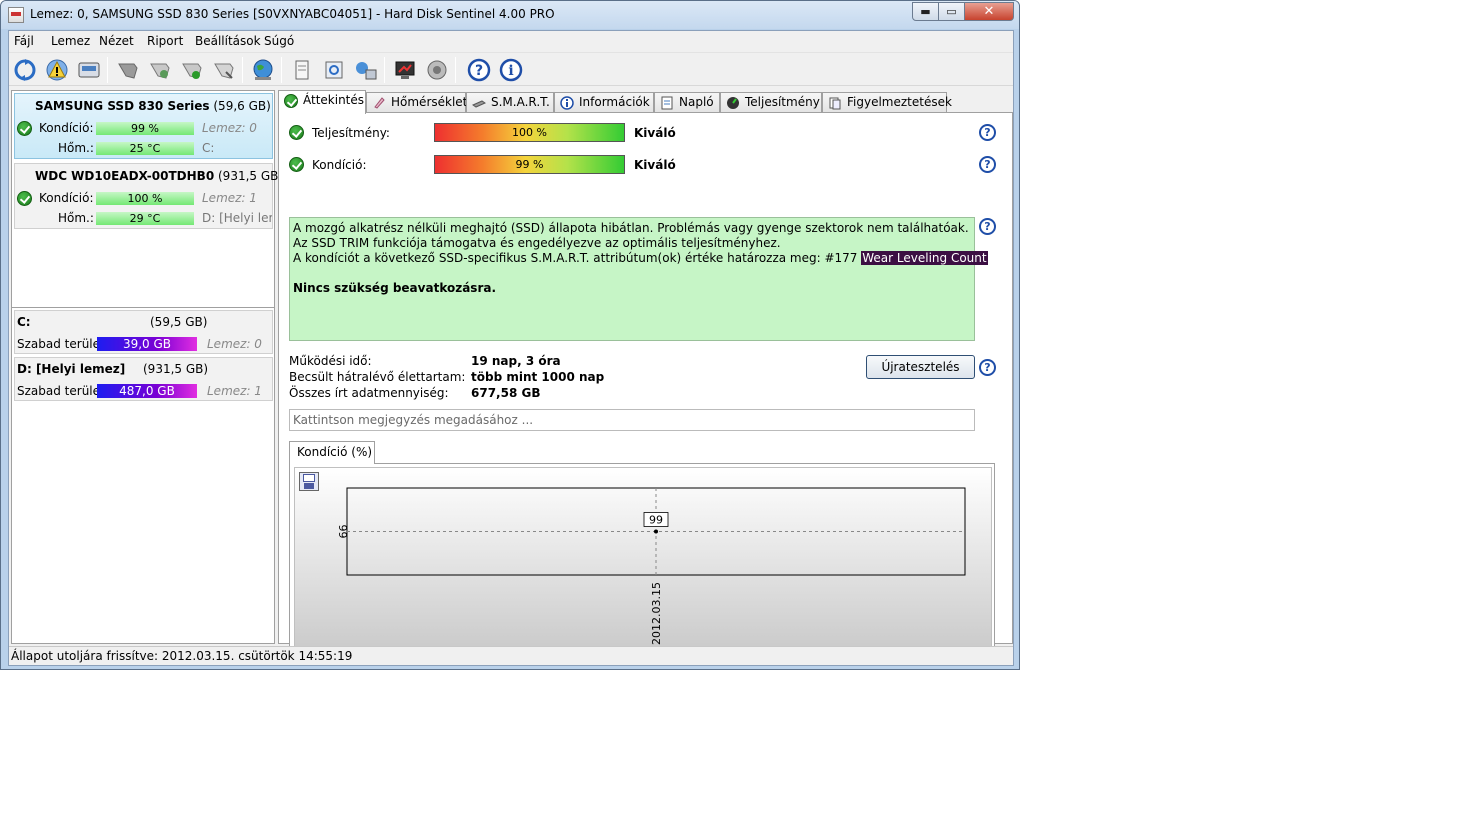  What do you see at coordinates (145, 218) in the screenshot?
I see `temp-bar: 29 °C` at bounding box center [145, 218].